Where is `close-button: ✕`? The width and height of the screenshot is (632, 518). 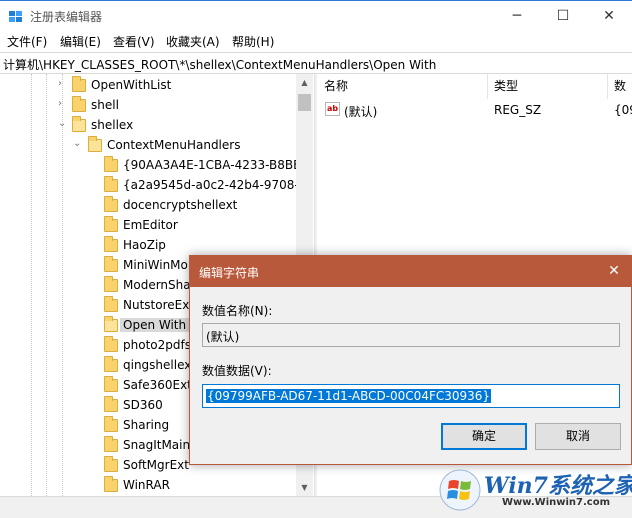
close-button: ✕ is located at coordinates (609, 16).